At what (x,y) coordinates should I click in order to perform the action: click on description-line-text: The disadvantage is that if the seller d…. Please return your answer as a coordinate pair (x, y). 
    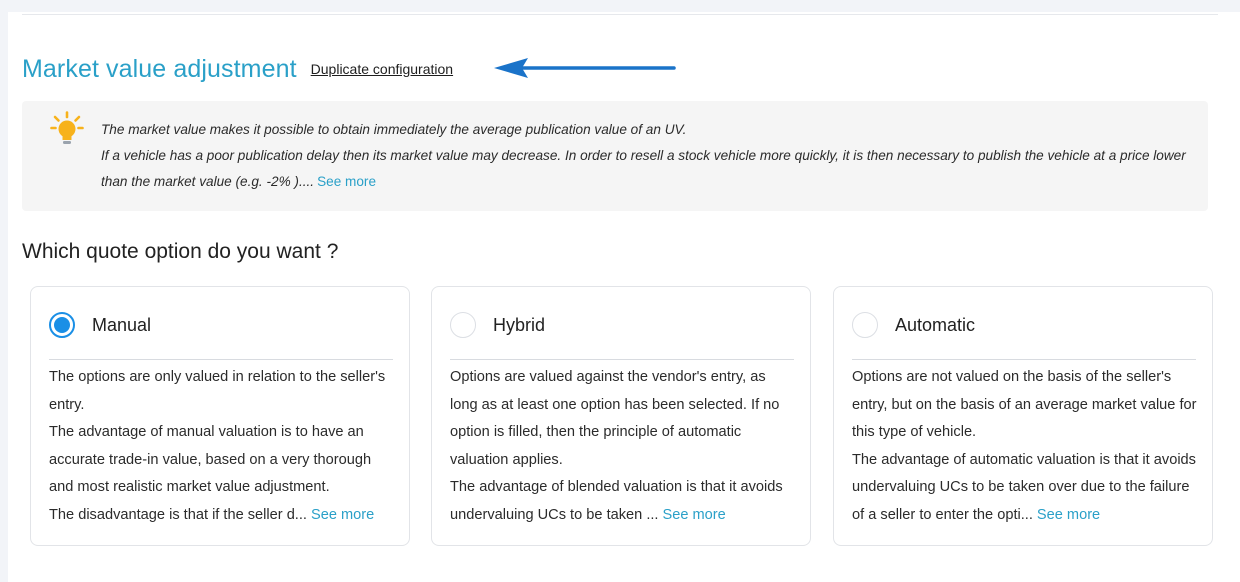
    Looking at the image, I should click on (178, 514).